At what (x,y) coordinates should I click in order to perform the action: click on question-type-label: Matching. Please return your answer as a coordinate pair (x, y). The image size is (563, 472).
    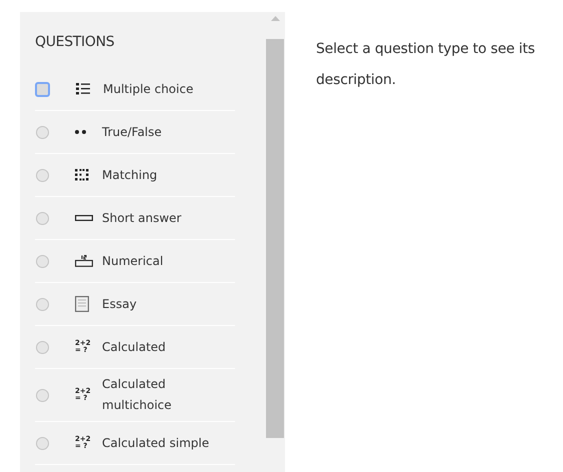
    Looking at the image, I should click on (157, 175).